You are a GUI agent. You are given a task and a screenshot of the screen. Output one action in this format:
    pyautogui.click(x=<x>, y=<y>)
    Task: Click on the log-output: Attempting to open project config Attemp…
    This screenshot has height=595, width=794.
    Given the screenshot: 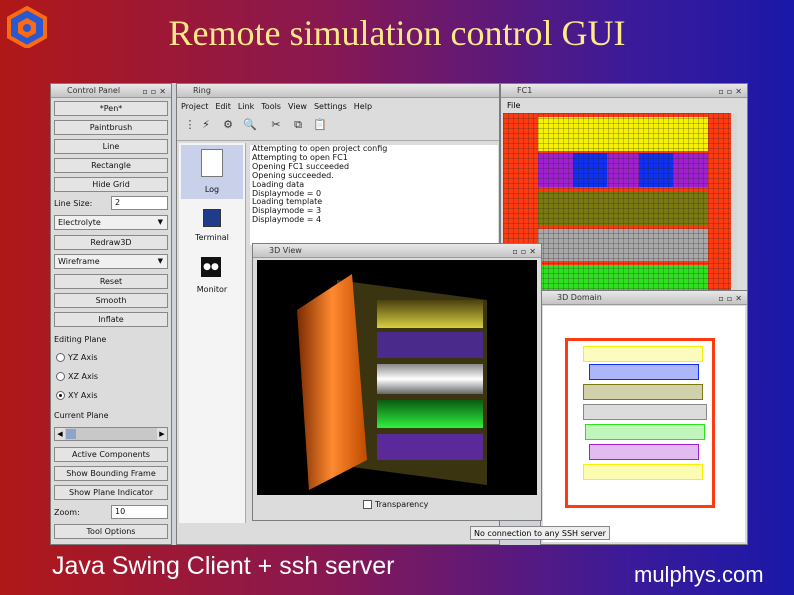 What is the action you would take?
    pyautogui.click(x=374, y=195)
    